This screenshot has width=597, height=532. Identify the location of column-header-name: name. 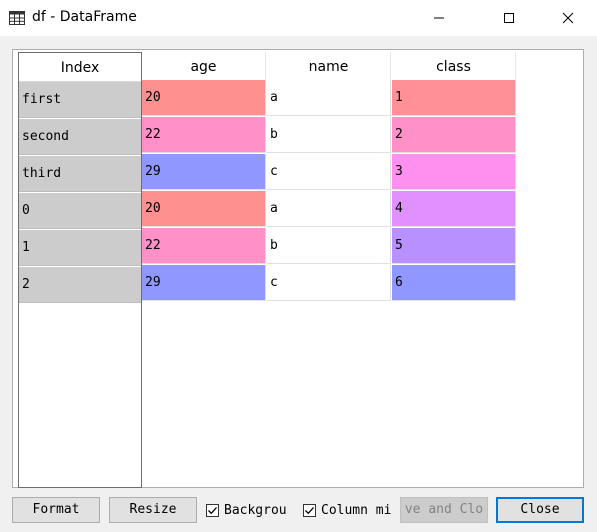
(329, 66).